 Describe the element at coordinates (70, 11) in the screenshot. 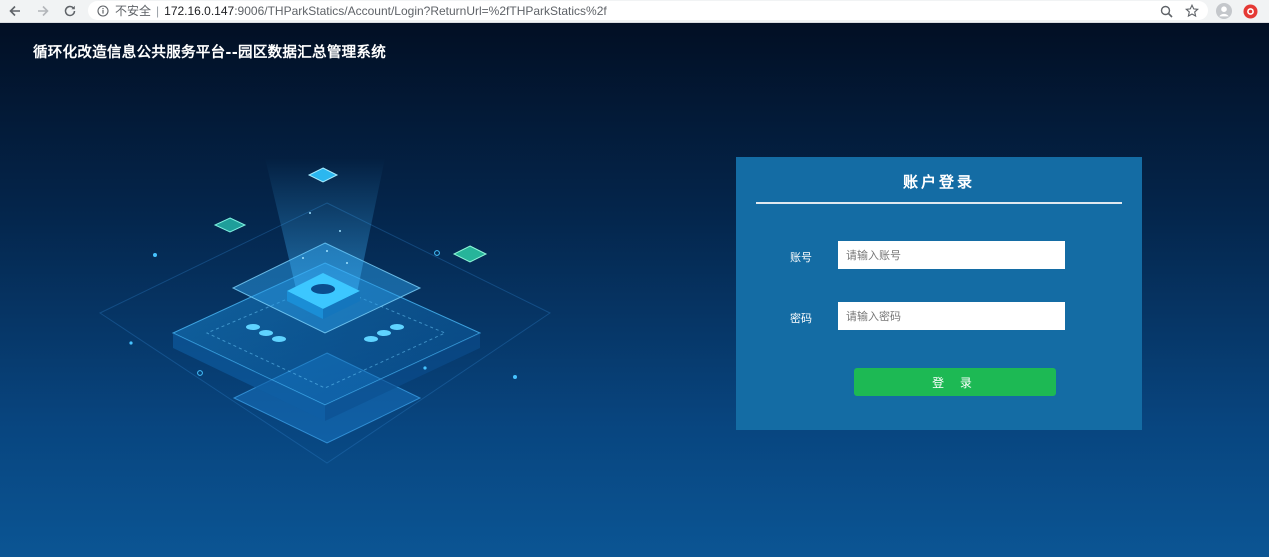

I see `reload-icon` at that location.